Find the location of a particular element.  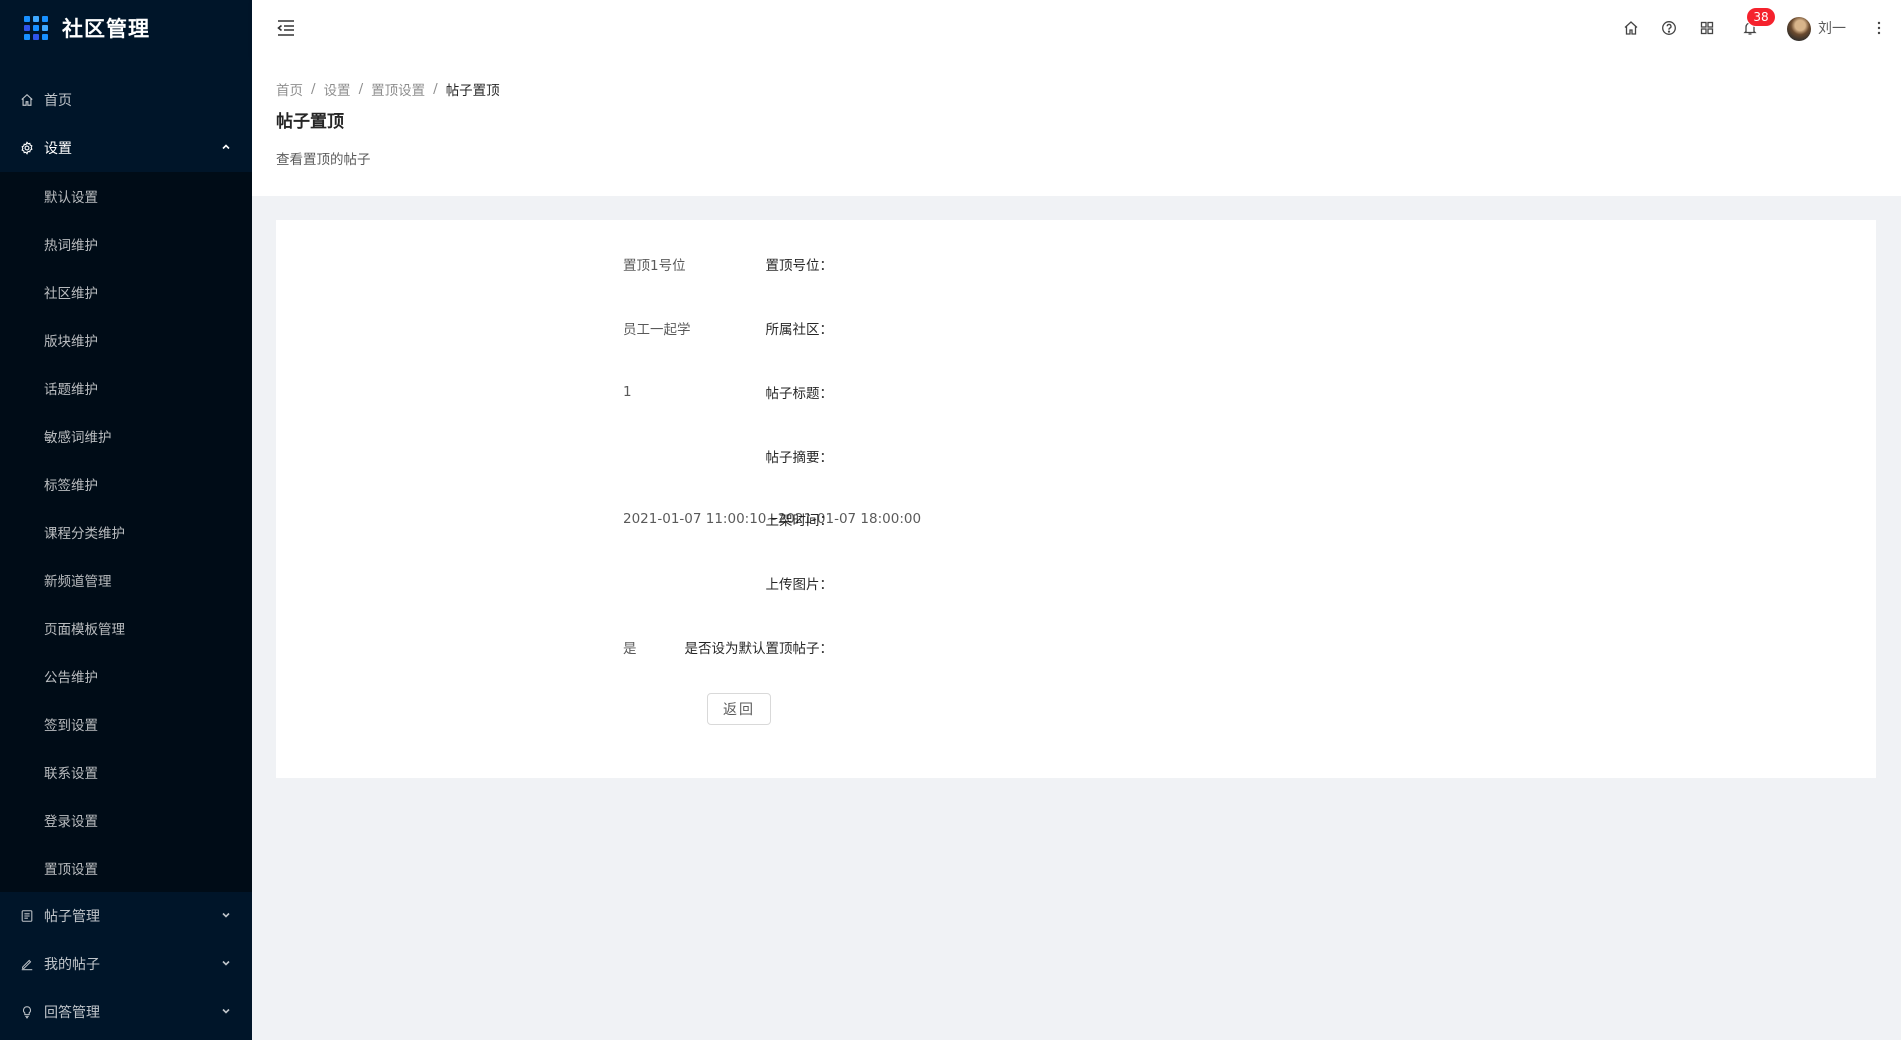

sidebar-item-label: 设置 is located at coordinates (58, 149).